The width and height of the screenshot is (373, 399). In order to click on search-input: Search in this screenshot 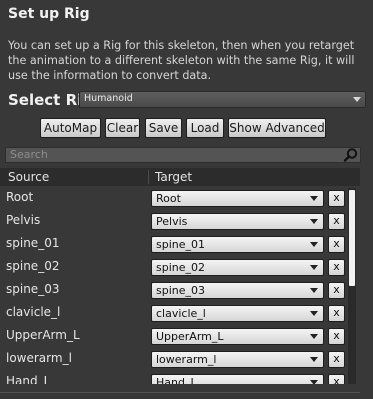, I will do `click(183, 155)`.